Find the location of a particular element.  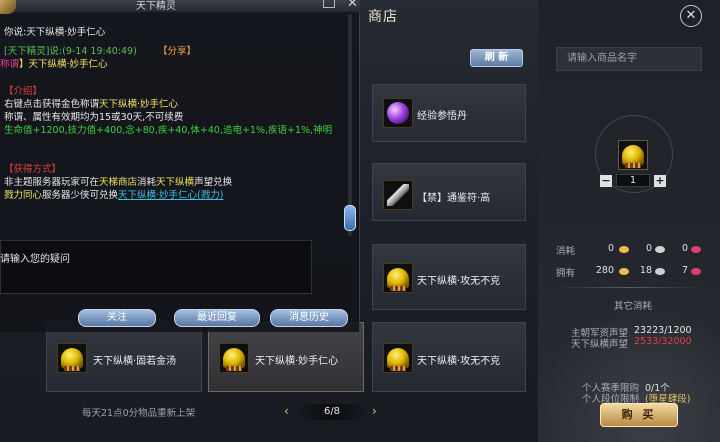

cost-label: 消耗 is located at coordinates (566, 251).